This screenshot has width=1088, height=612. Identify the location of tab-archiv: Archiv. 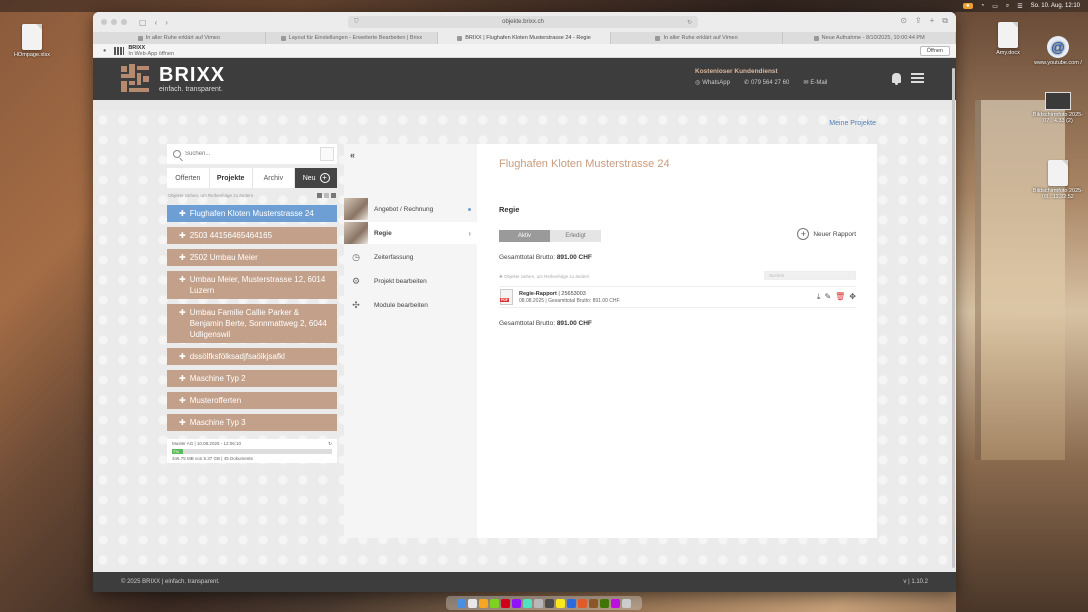
(274, 178).